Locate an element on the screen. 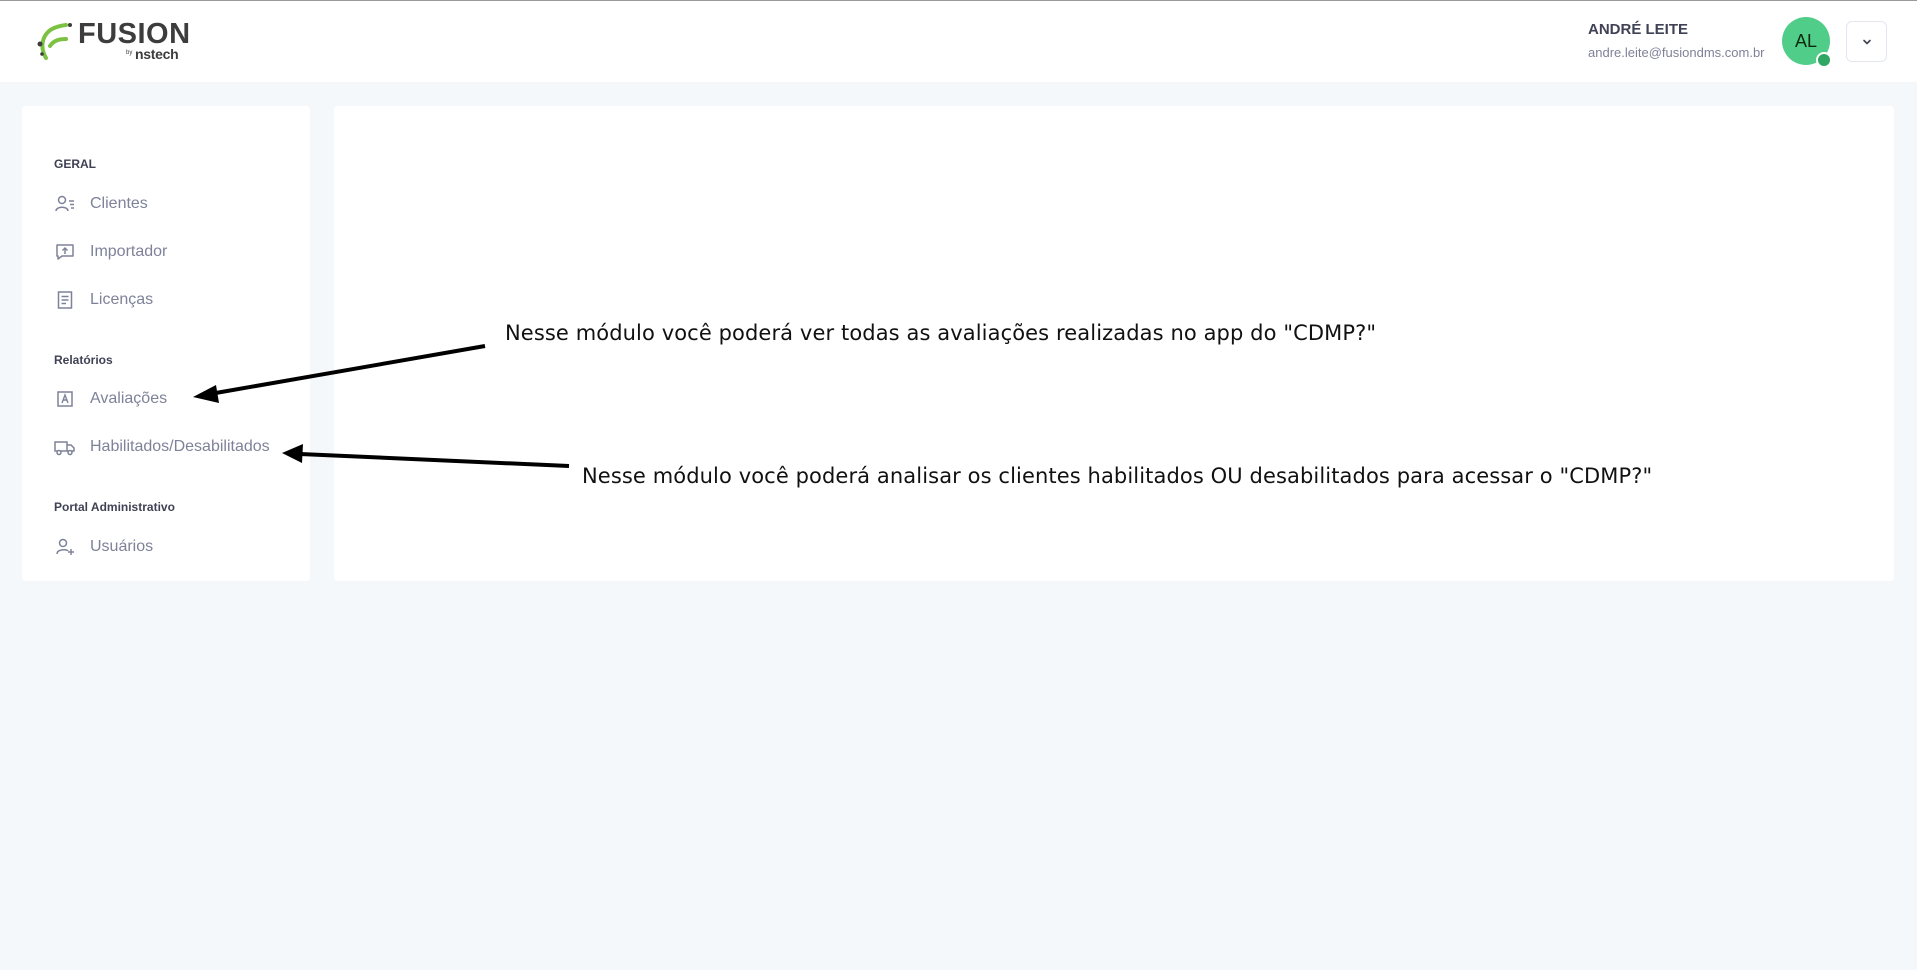 The width and height of the screenshot is (1917, 970). brand-by: by is located at coordinates (129, 53).